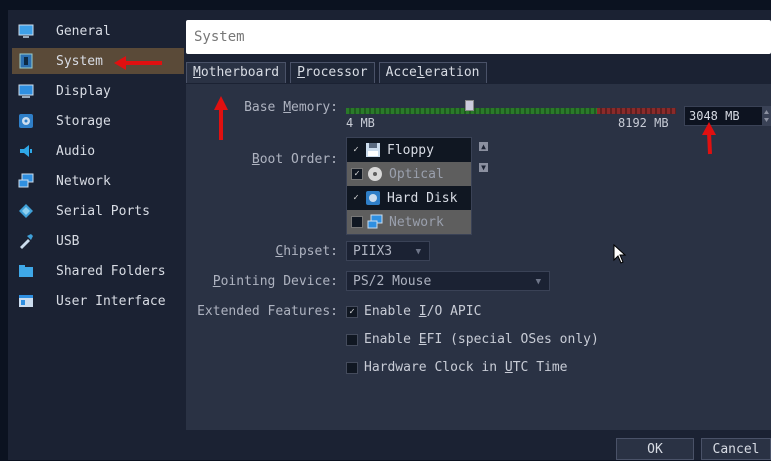 The image size is (771, 461). Describe the element at coordinates (68, 241) in the screenshot. I see `sidebar-item-label: USB` at that location.